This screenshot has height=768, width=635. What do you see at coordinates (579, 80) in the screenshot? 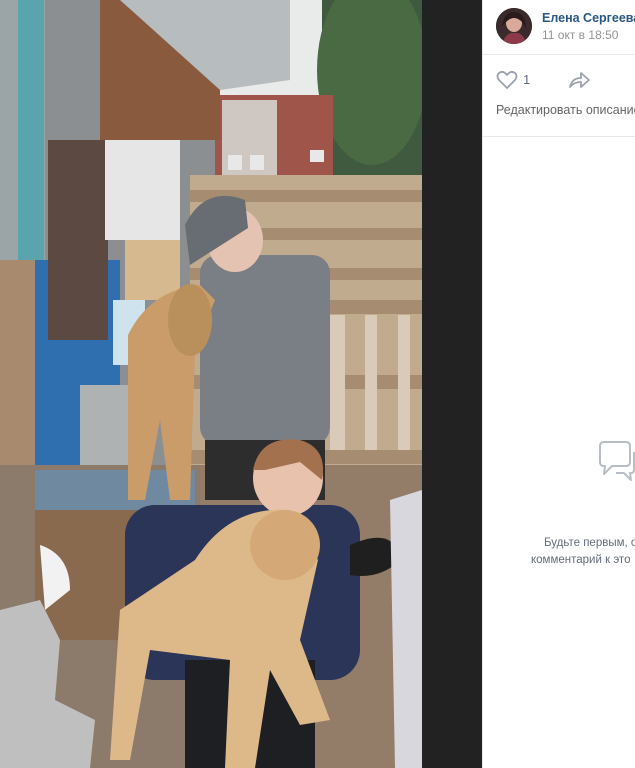
I see `share-arrow-icon` at bounding box center [579, 80].